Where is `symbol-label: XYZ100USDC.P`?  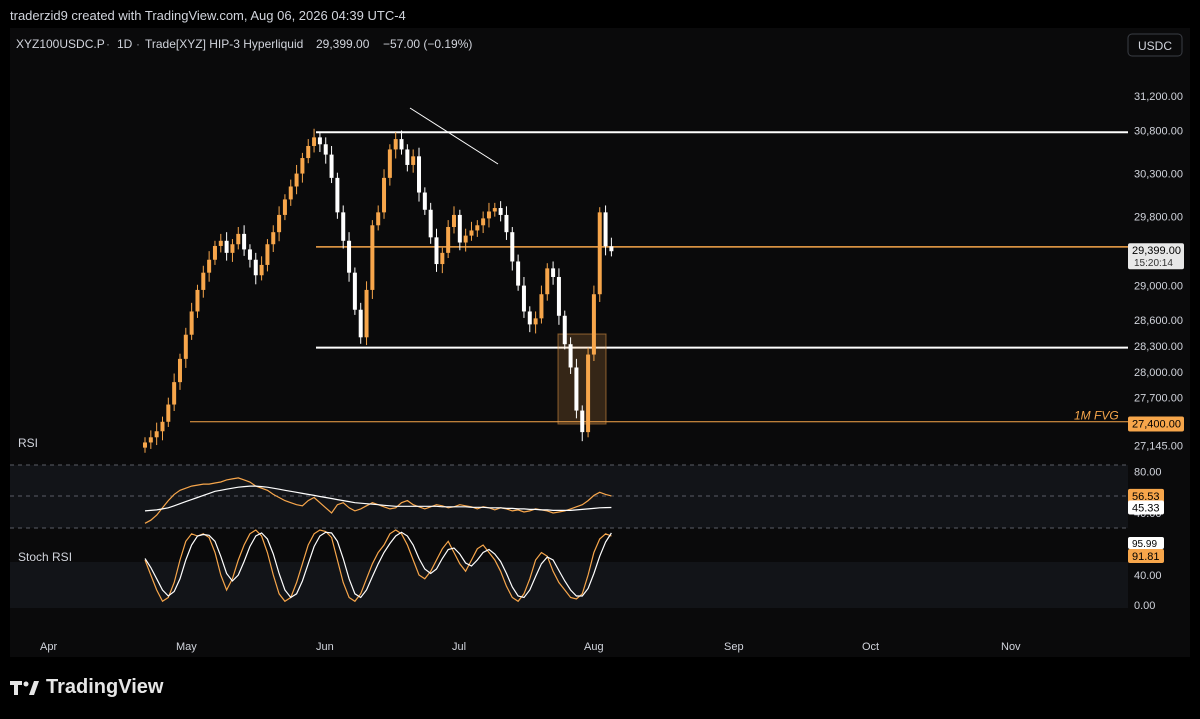 symbol-label: XYZ100USDC.P is located at coordinates (60, 44).